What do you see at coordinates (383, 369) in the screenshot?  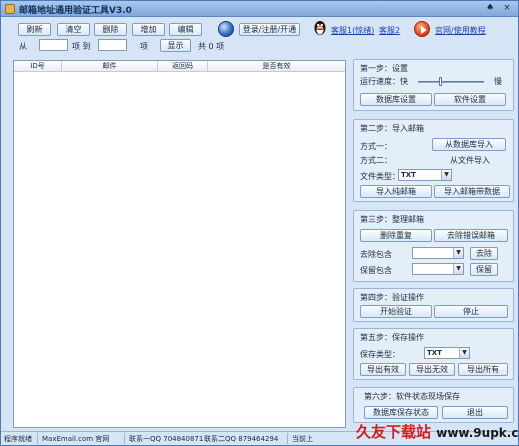 I see `export-valid-button: 导出有效` at bounding box center [383, 369].